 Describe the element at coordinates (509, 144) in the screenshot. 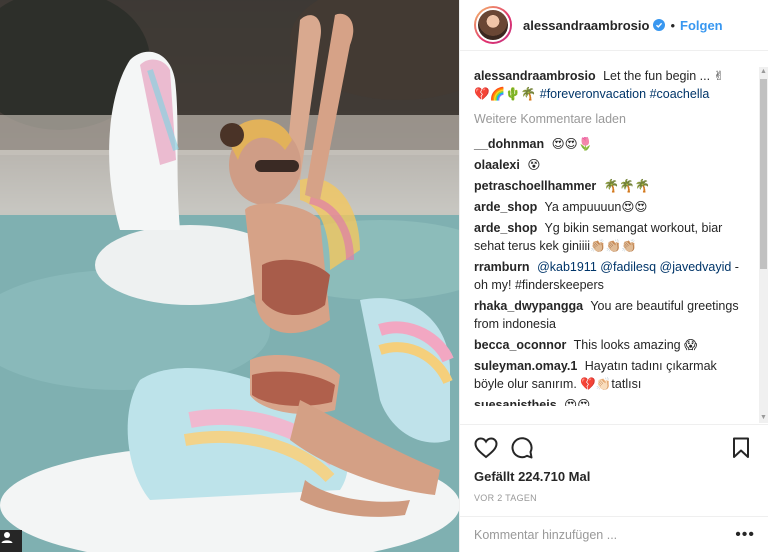

I see `comment-username: __dohnman` at that location.